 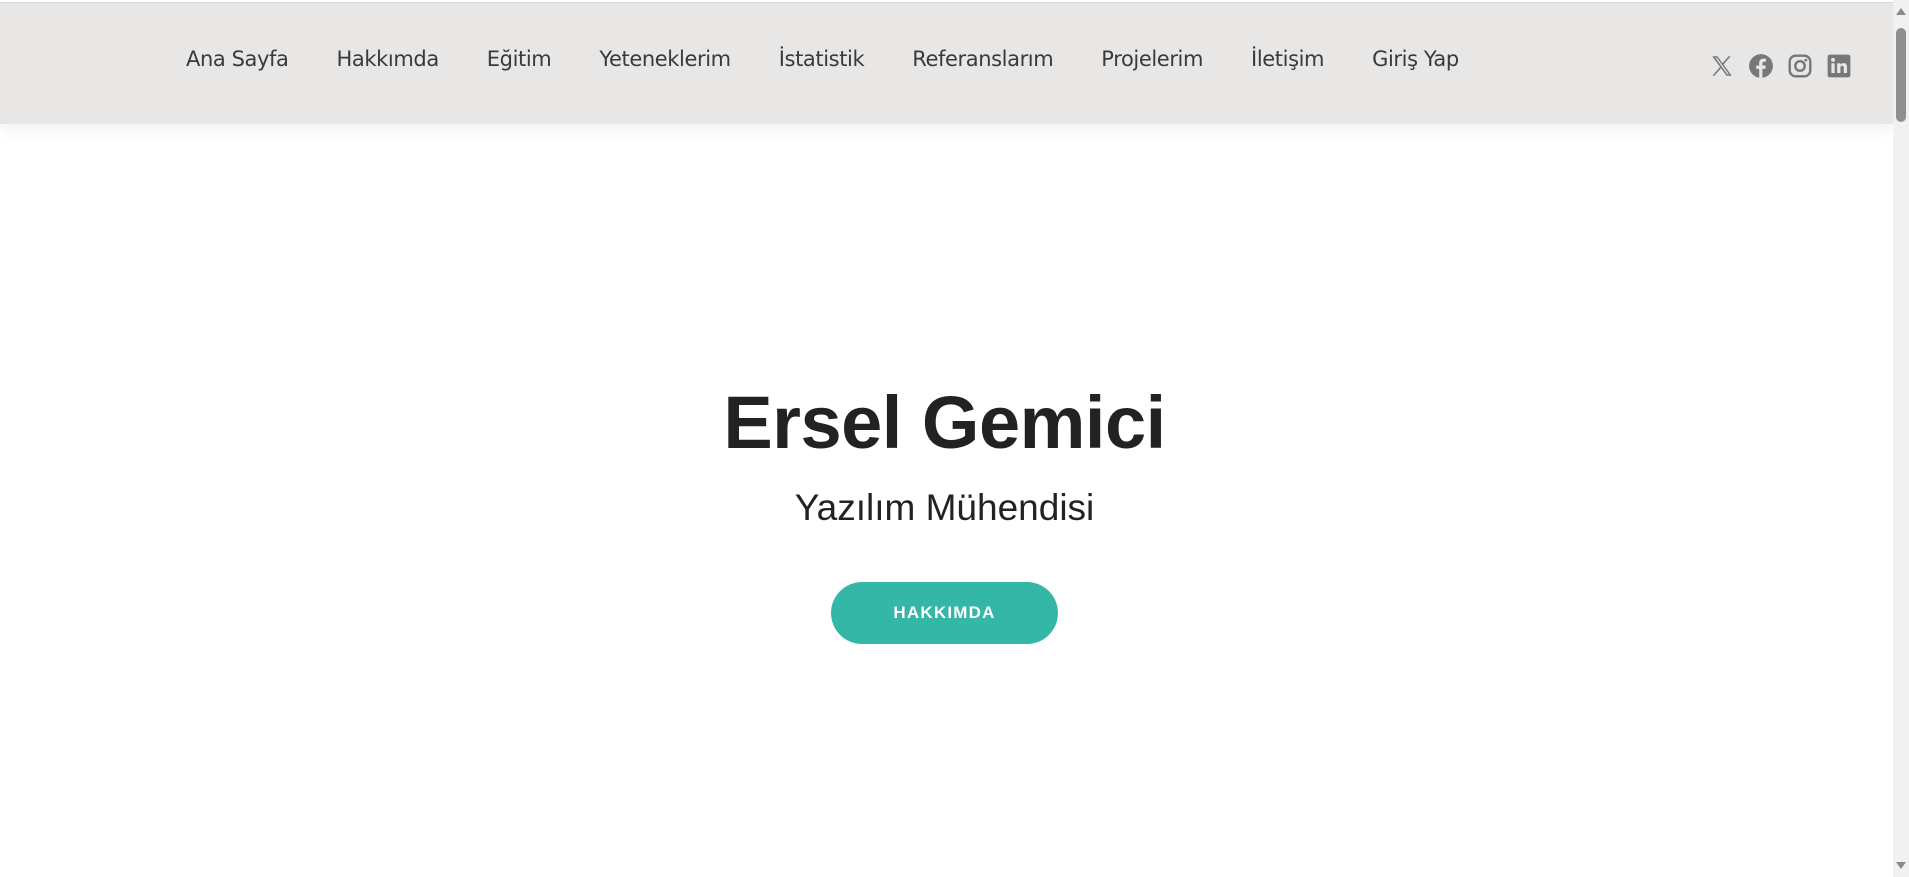 I want to click on nav-item-istatistik: İstatistik, so click(x=822, y=59).